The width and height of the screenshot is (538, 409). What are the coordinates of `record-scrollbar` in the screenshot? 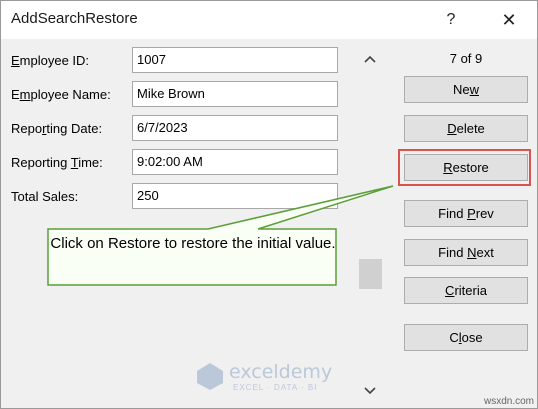 It's located at (371, 223).